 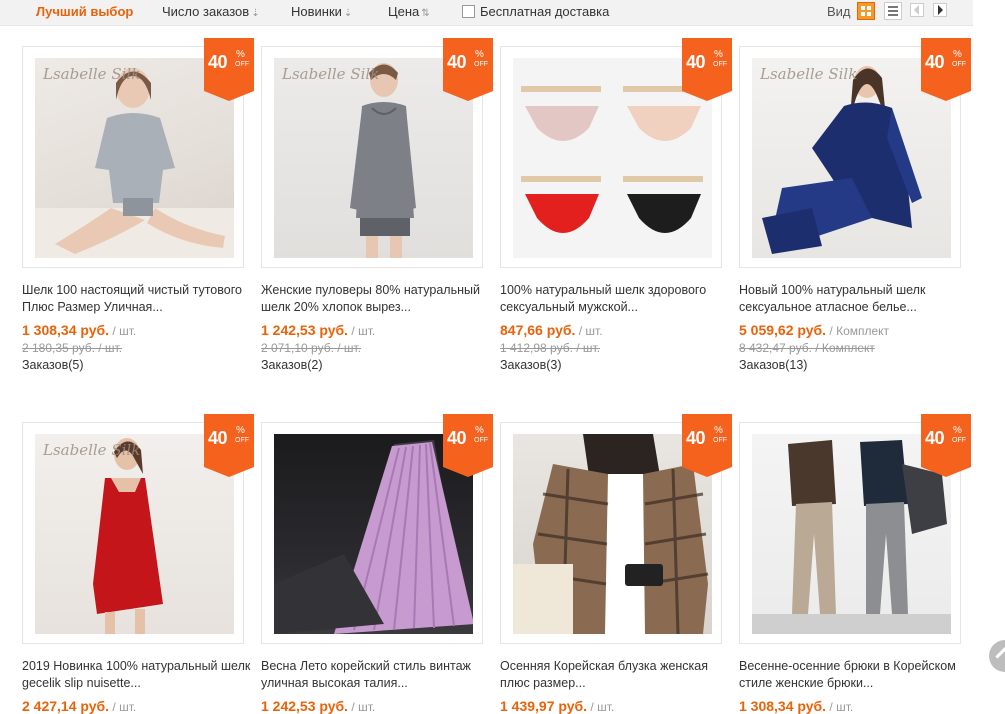 What do you see at coordinates (893, 11) in the screenshot?
I see `list-view-button` at bounding box center [893, 11].